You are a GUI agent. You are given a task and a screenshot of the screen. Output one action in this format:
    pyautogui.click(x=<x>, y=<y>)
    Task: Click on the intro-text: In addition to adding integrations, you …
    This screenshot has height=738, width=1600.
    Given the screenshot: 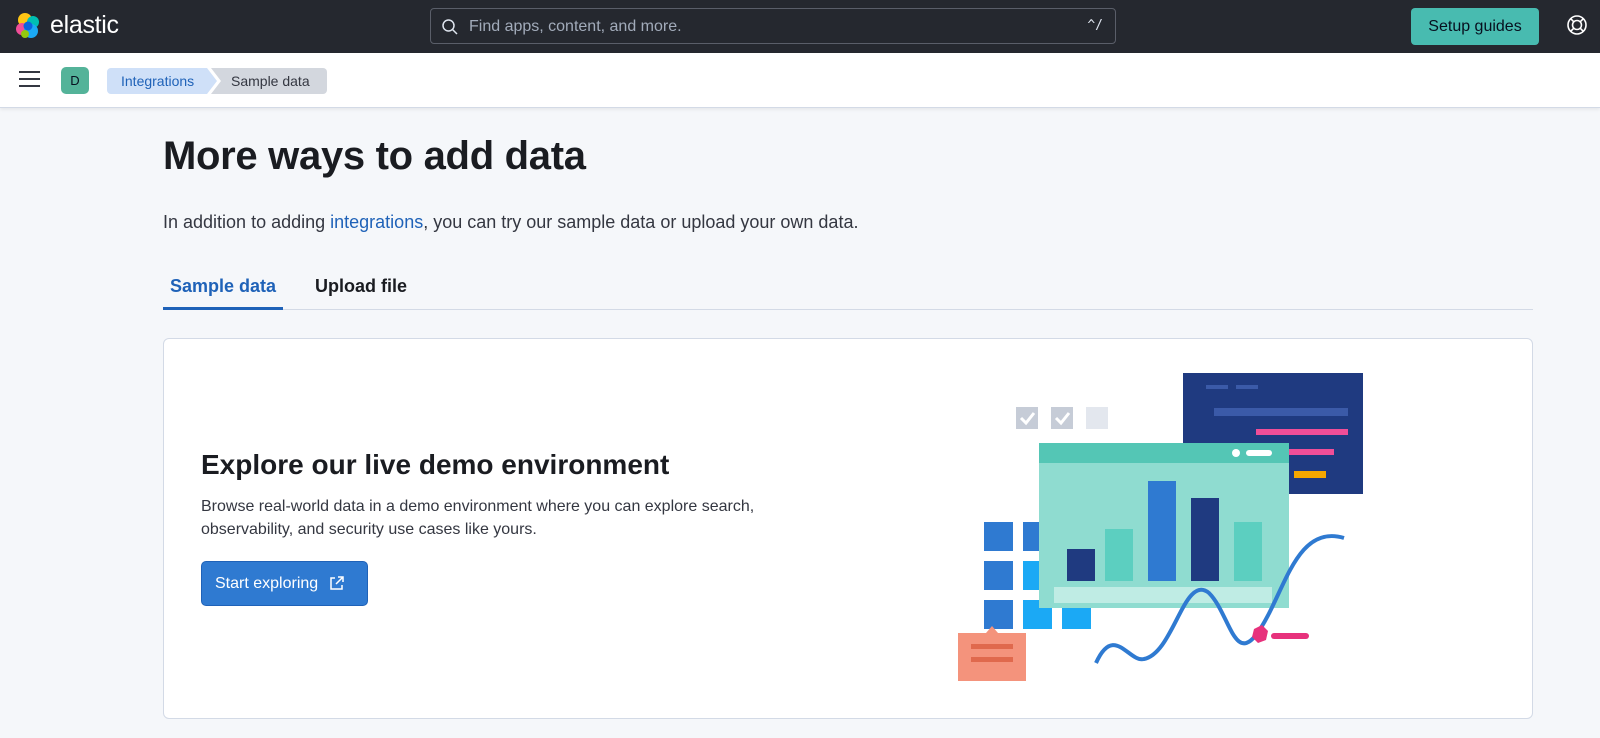 What is the action you would take?
    pyautogui.click(x=510, y=222)
    